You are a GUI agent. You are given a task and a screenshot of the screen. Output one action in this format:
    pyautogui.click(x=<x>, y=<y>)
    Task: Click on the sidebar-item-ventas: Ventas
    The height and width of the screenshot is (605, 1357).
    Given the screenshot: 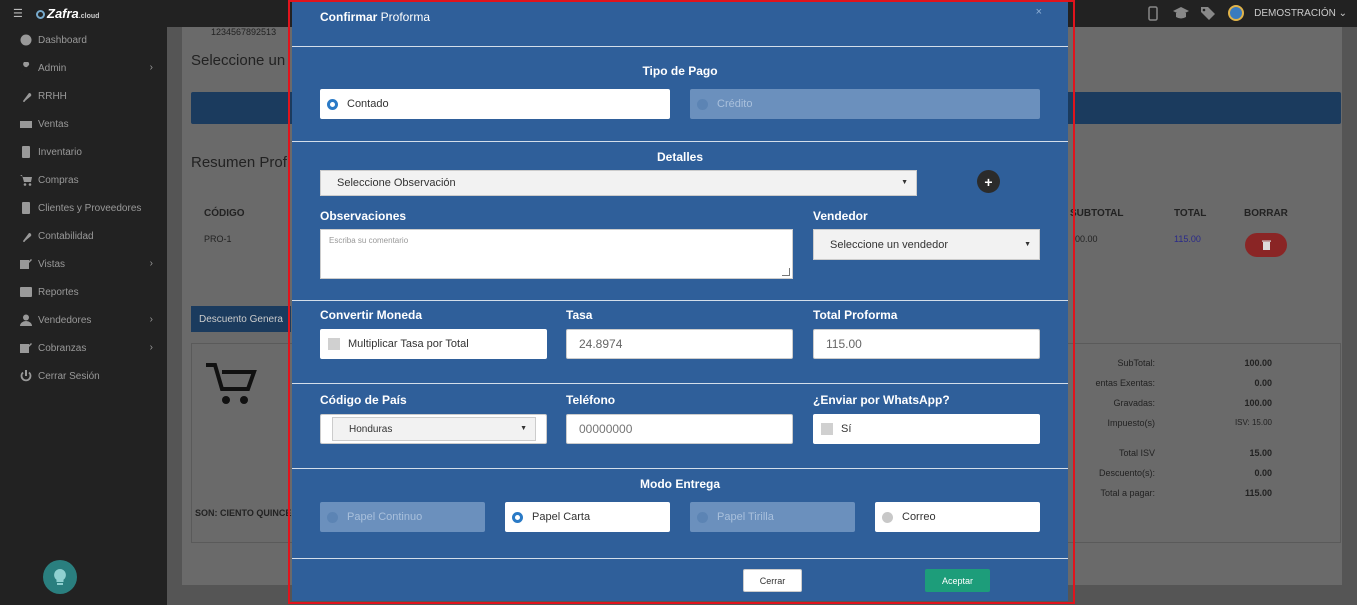 What is the action you would take?
    pyautogui.click(x=83, y=124)
    